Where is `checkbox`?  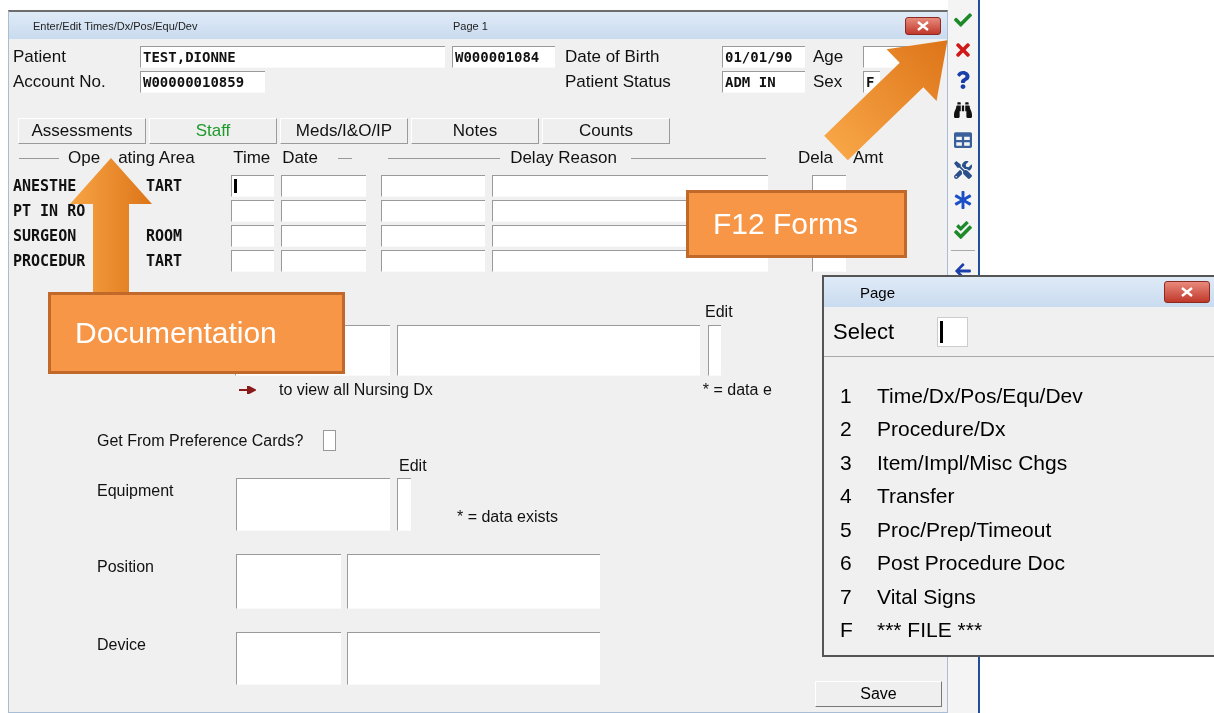 checkbox is located at coordinates (330, 440).